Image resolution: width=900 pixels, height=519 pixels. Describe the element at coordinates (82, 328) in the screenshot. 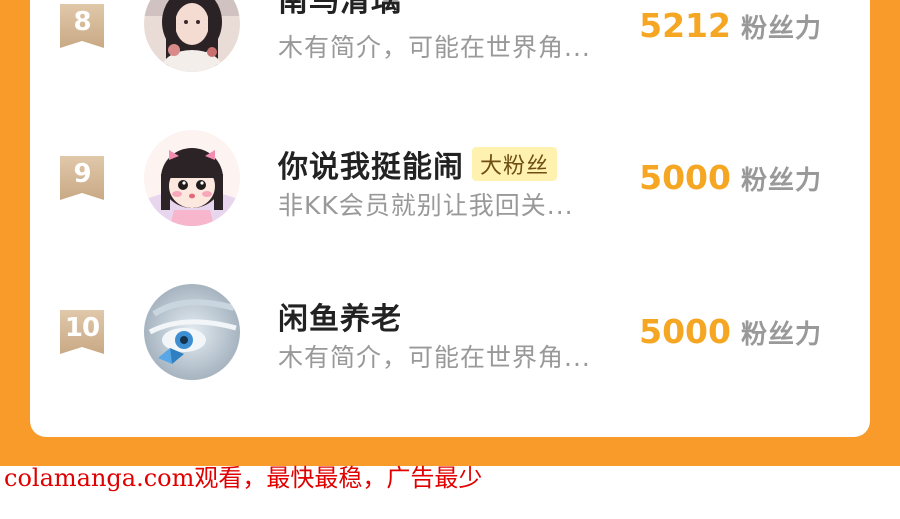

I see `rank-number: 10` at that location.